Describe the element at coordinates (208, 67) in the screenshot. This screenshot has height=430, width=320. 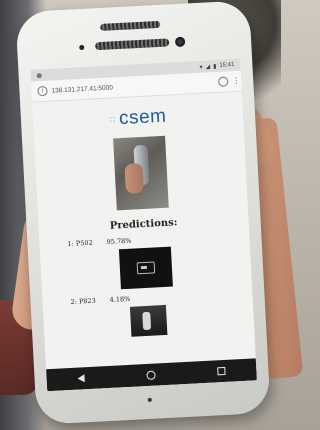
I see `signal-icon: ◢` at that location.